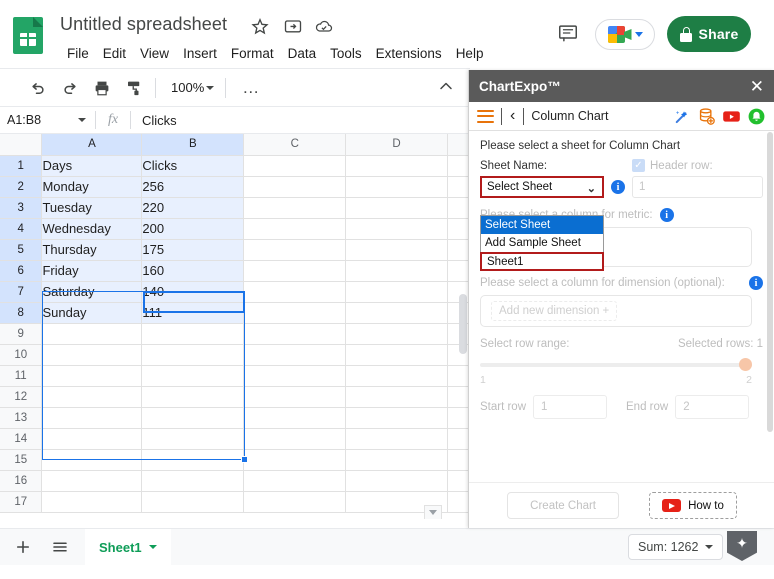  What do you see at coordinates (244, 459) in the screenshot?
I see `selection-fill-handle` at bounding box center [244, 459].